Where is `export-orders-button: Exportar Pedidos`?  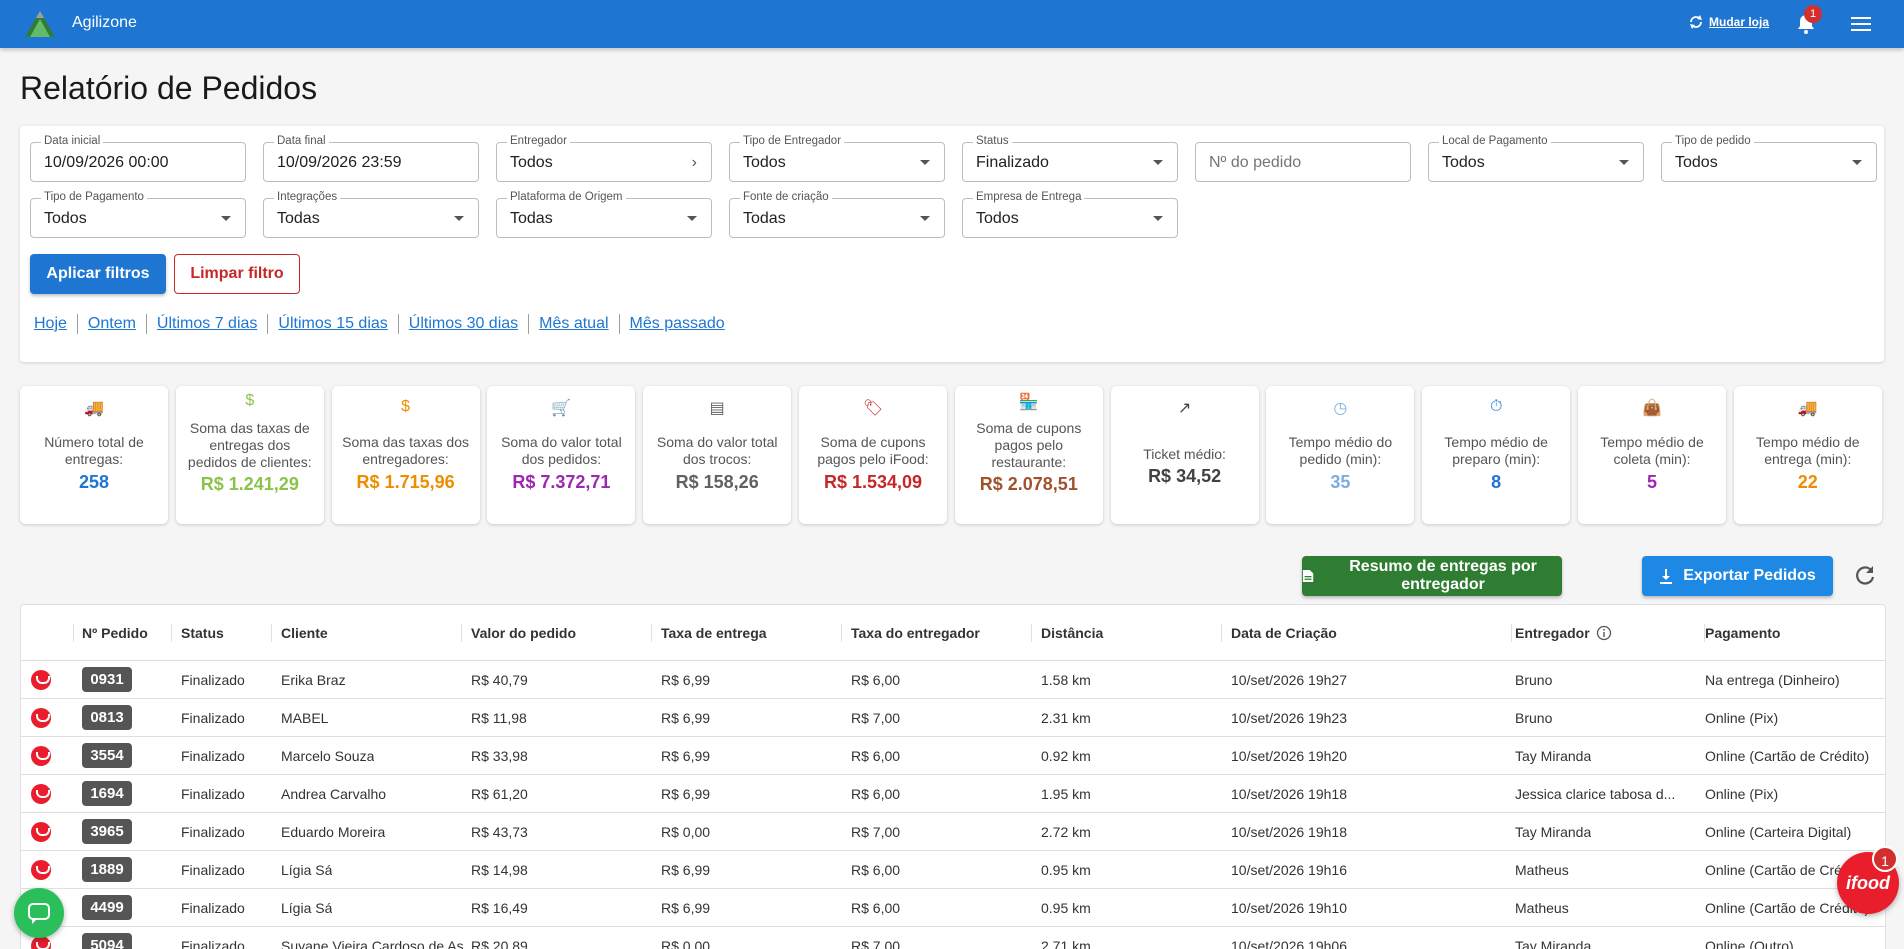 export-orders-button: Exportar Pedidos is located at coordinates (1737, 576).